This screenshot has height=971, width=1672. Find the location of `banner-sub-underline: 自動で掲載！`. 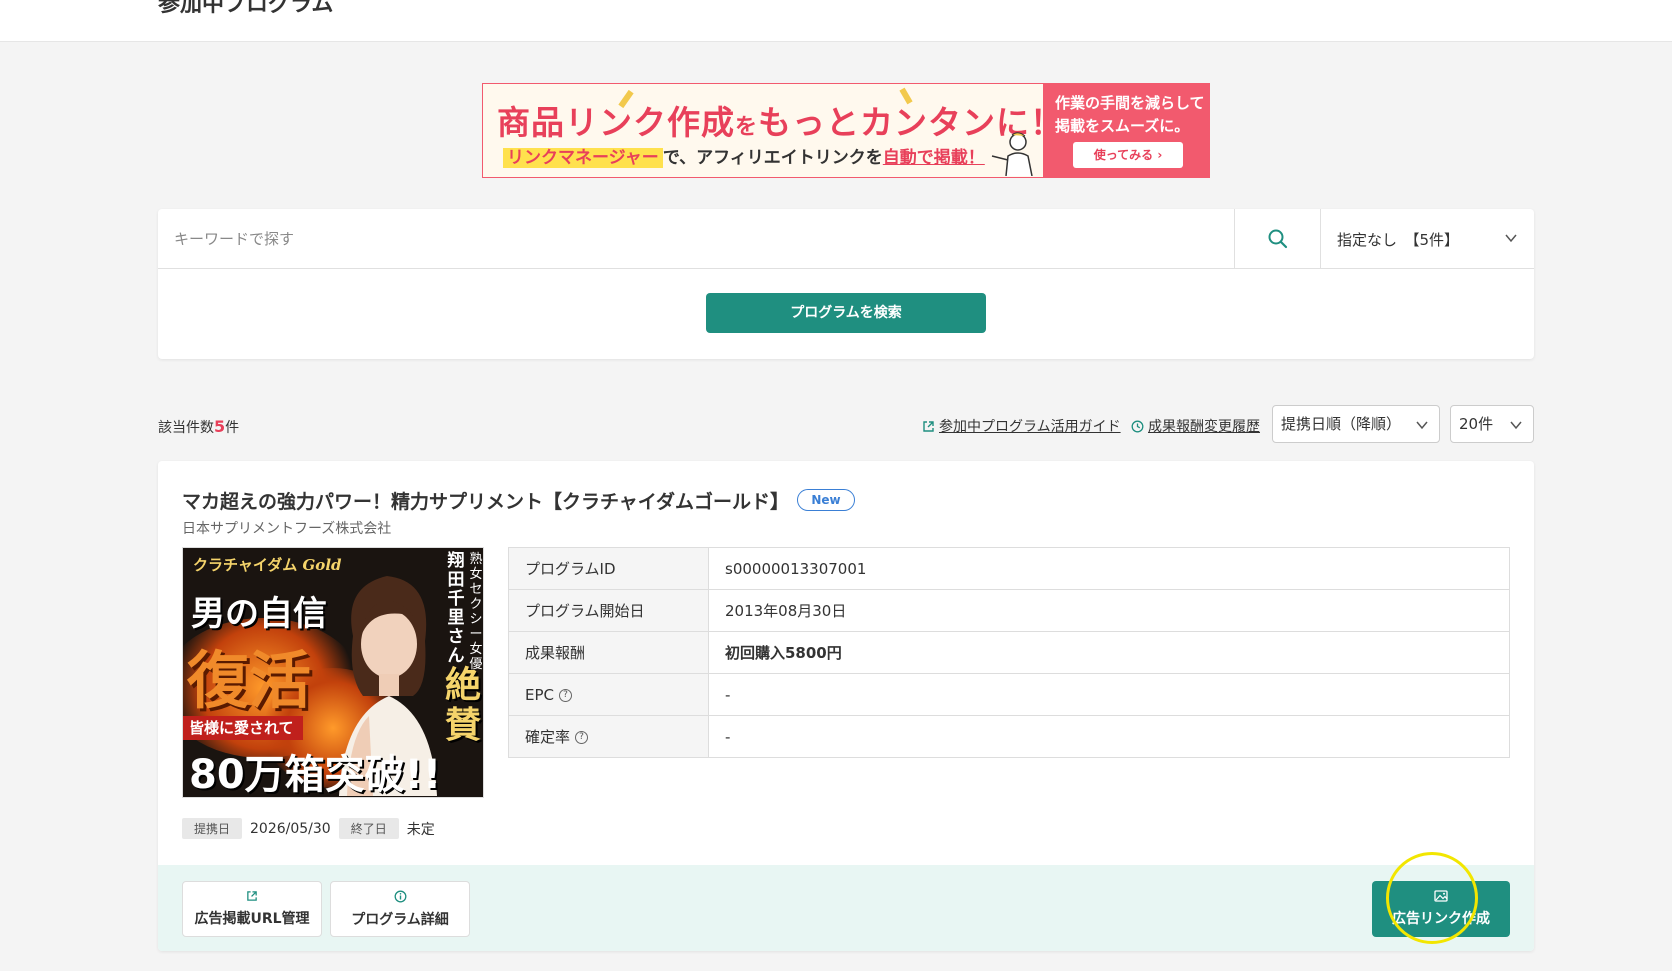

banner-sub-underline: 自動で掲載！ is located at coordinates (933, 158).